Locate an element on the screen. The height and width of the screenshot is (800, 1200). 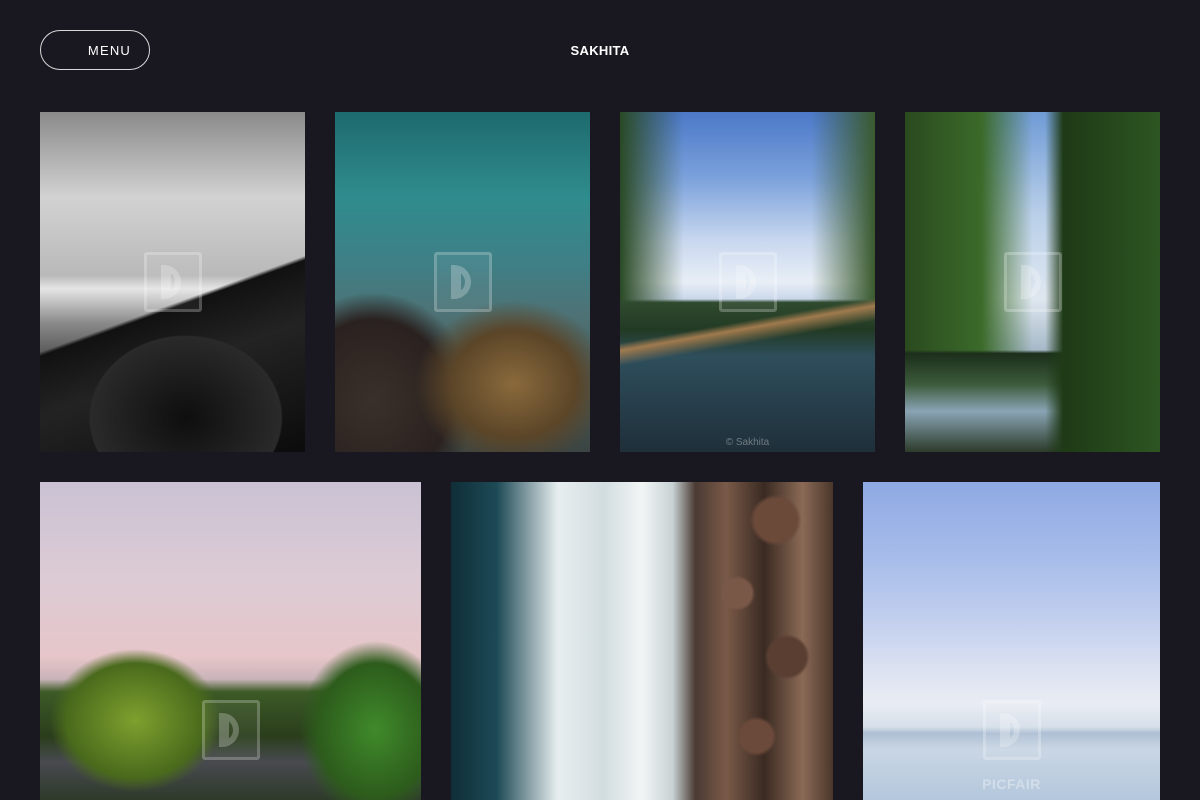
gallery-photo-7: PICFAIR is located at coordinates (1011, 641).